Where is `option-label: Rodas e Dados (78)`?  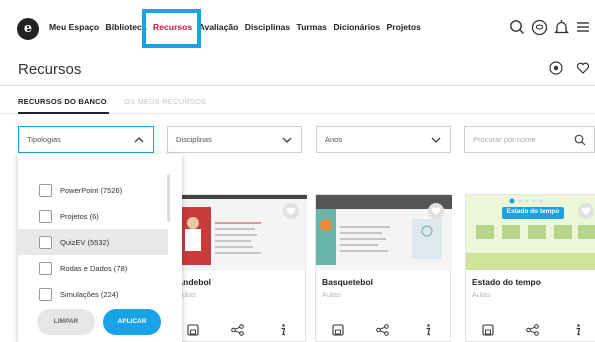 option-label: Rodas e Dados (78) is located at coordinates (94, 268).